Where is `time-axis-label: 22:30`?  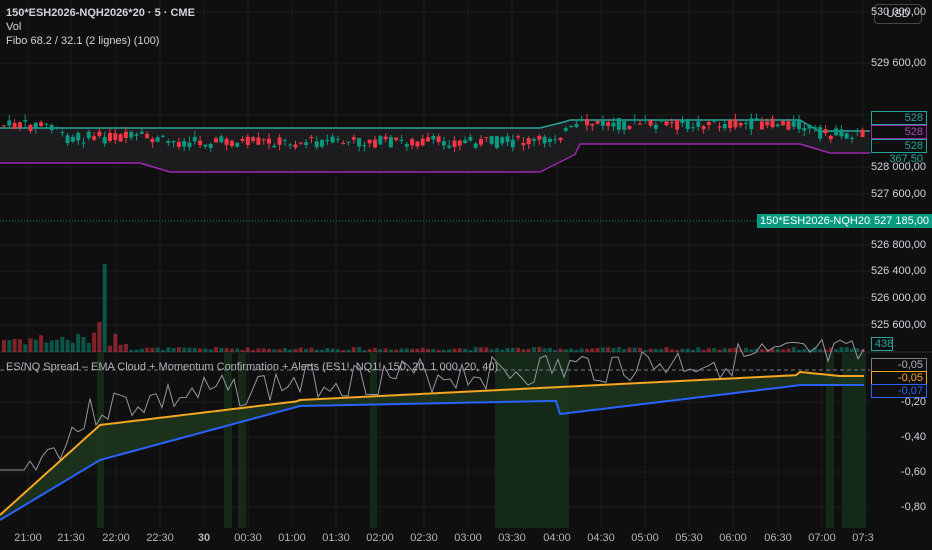
time-axis-label: 22:30 is located at coordinates (160, 538).